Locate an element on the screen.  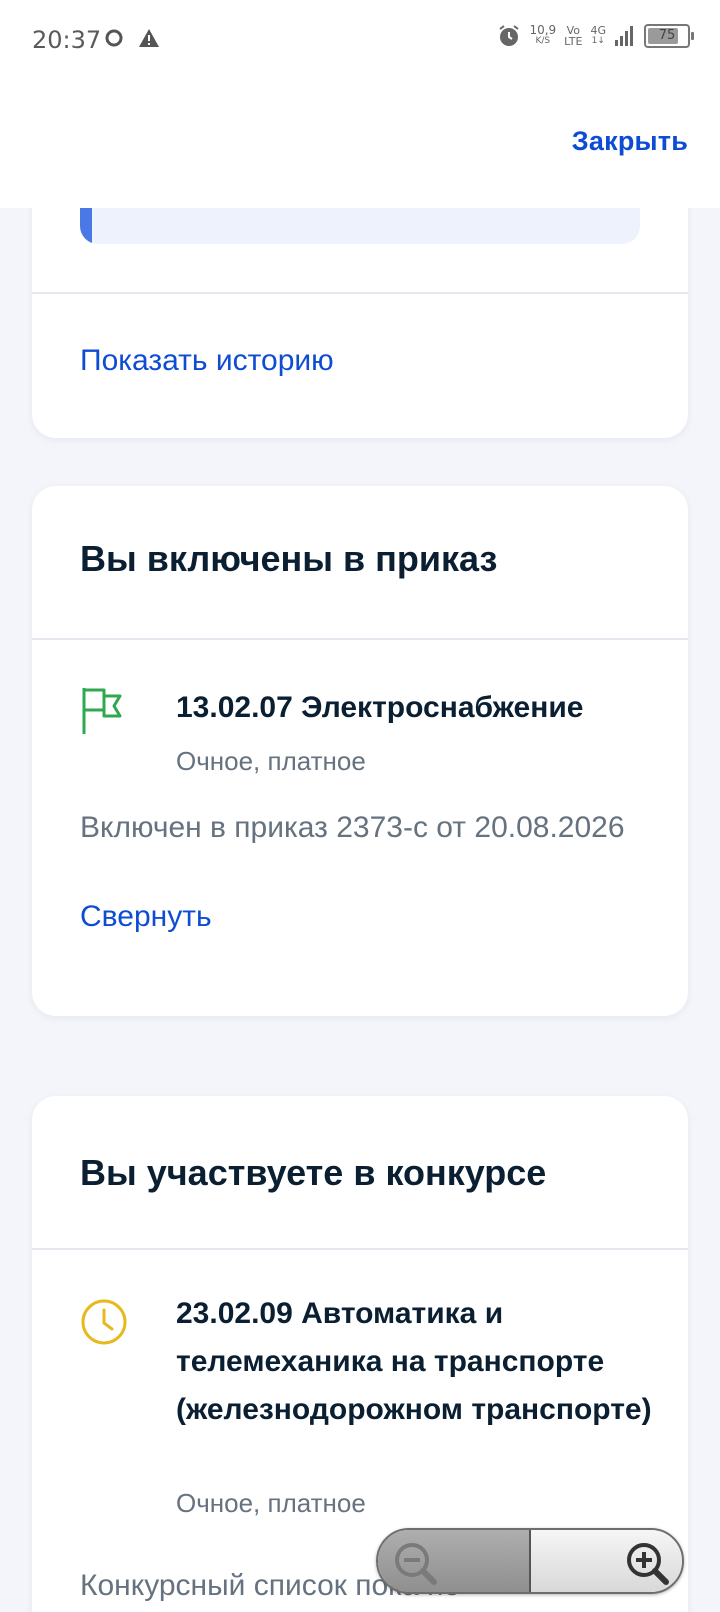
status-time: 20:37 is located at coordinates (67, 40).